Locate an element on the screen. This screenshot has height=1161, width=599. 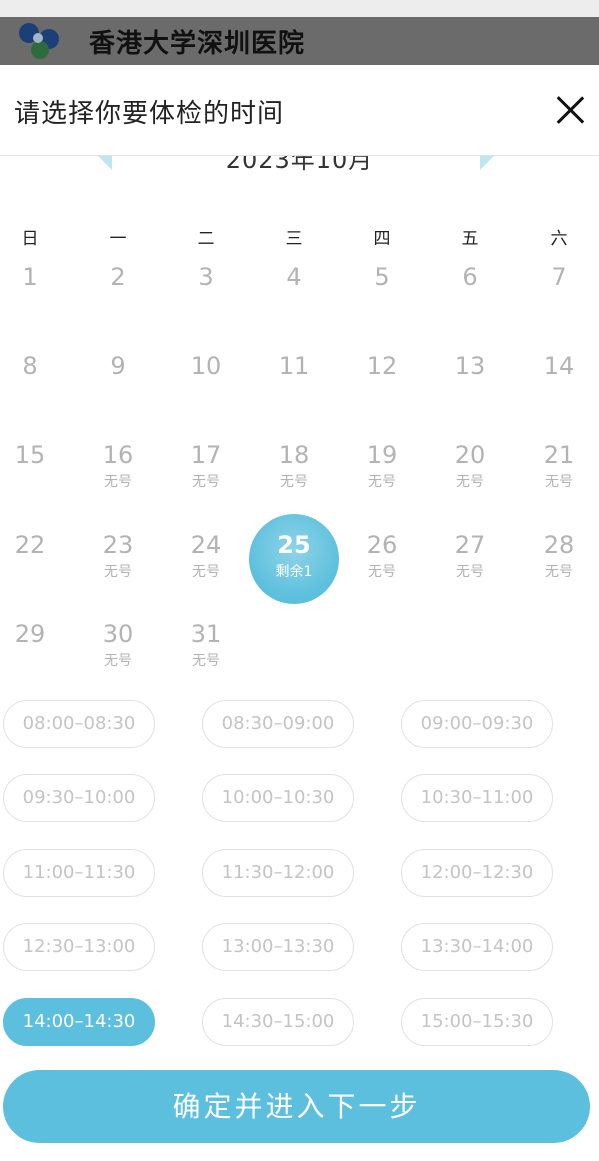
weekday-label: 四 is located at coordinates (382, 239).